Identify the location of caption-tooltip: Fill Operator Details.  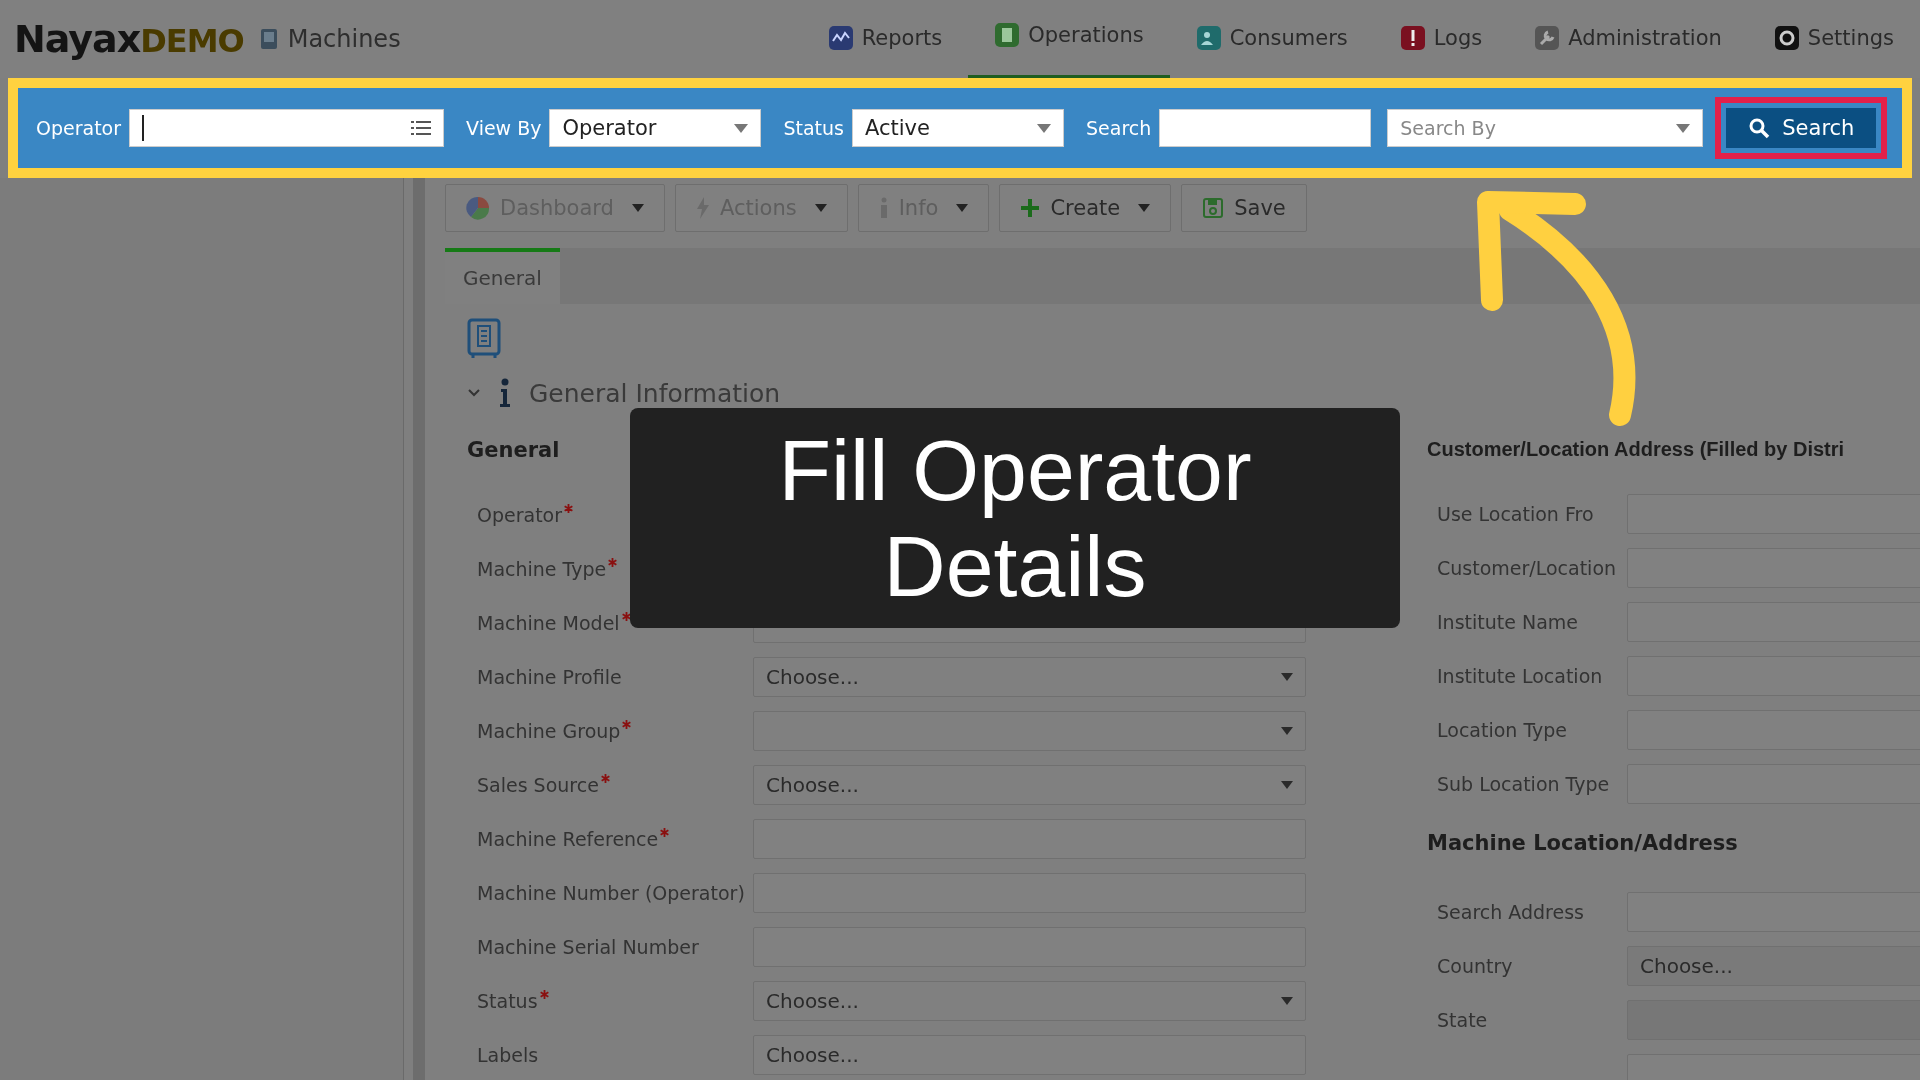
(1015, 518).